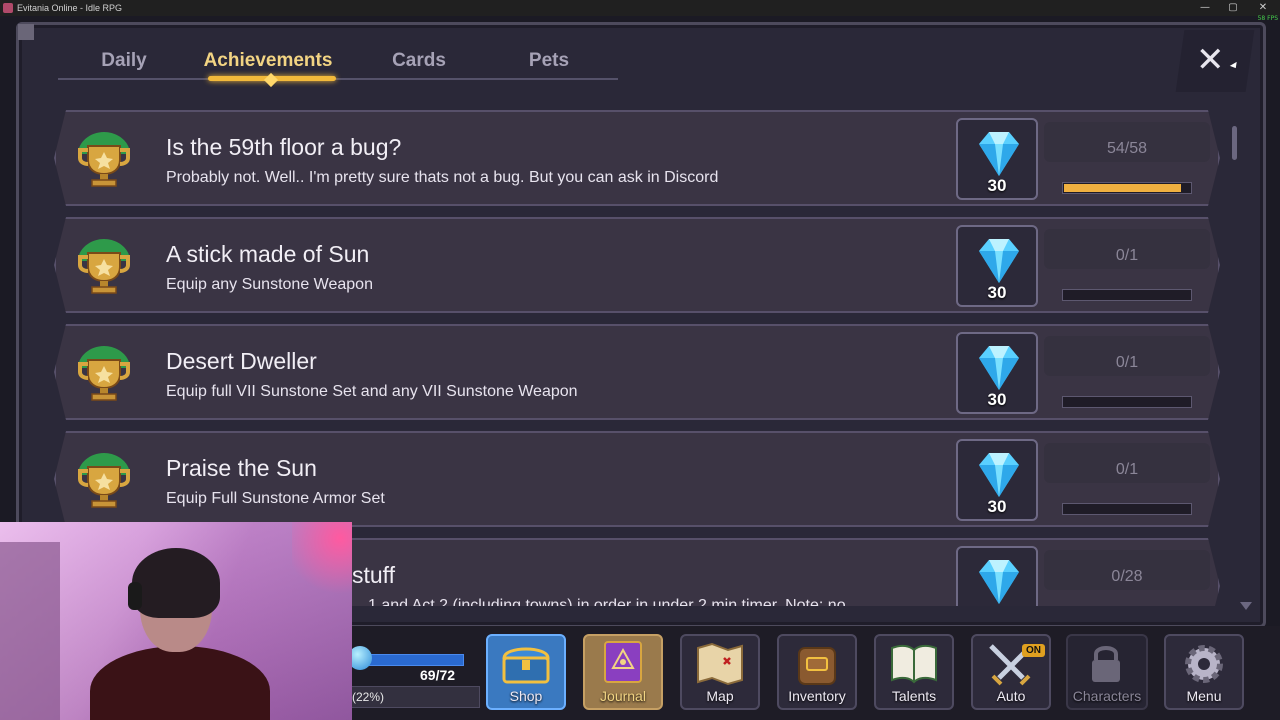  I want to click on reward-box, so click(997, 576).